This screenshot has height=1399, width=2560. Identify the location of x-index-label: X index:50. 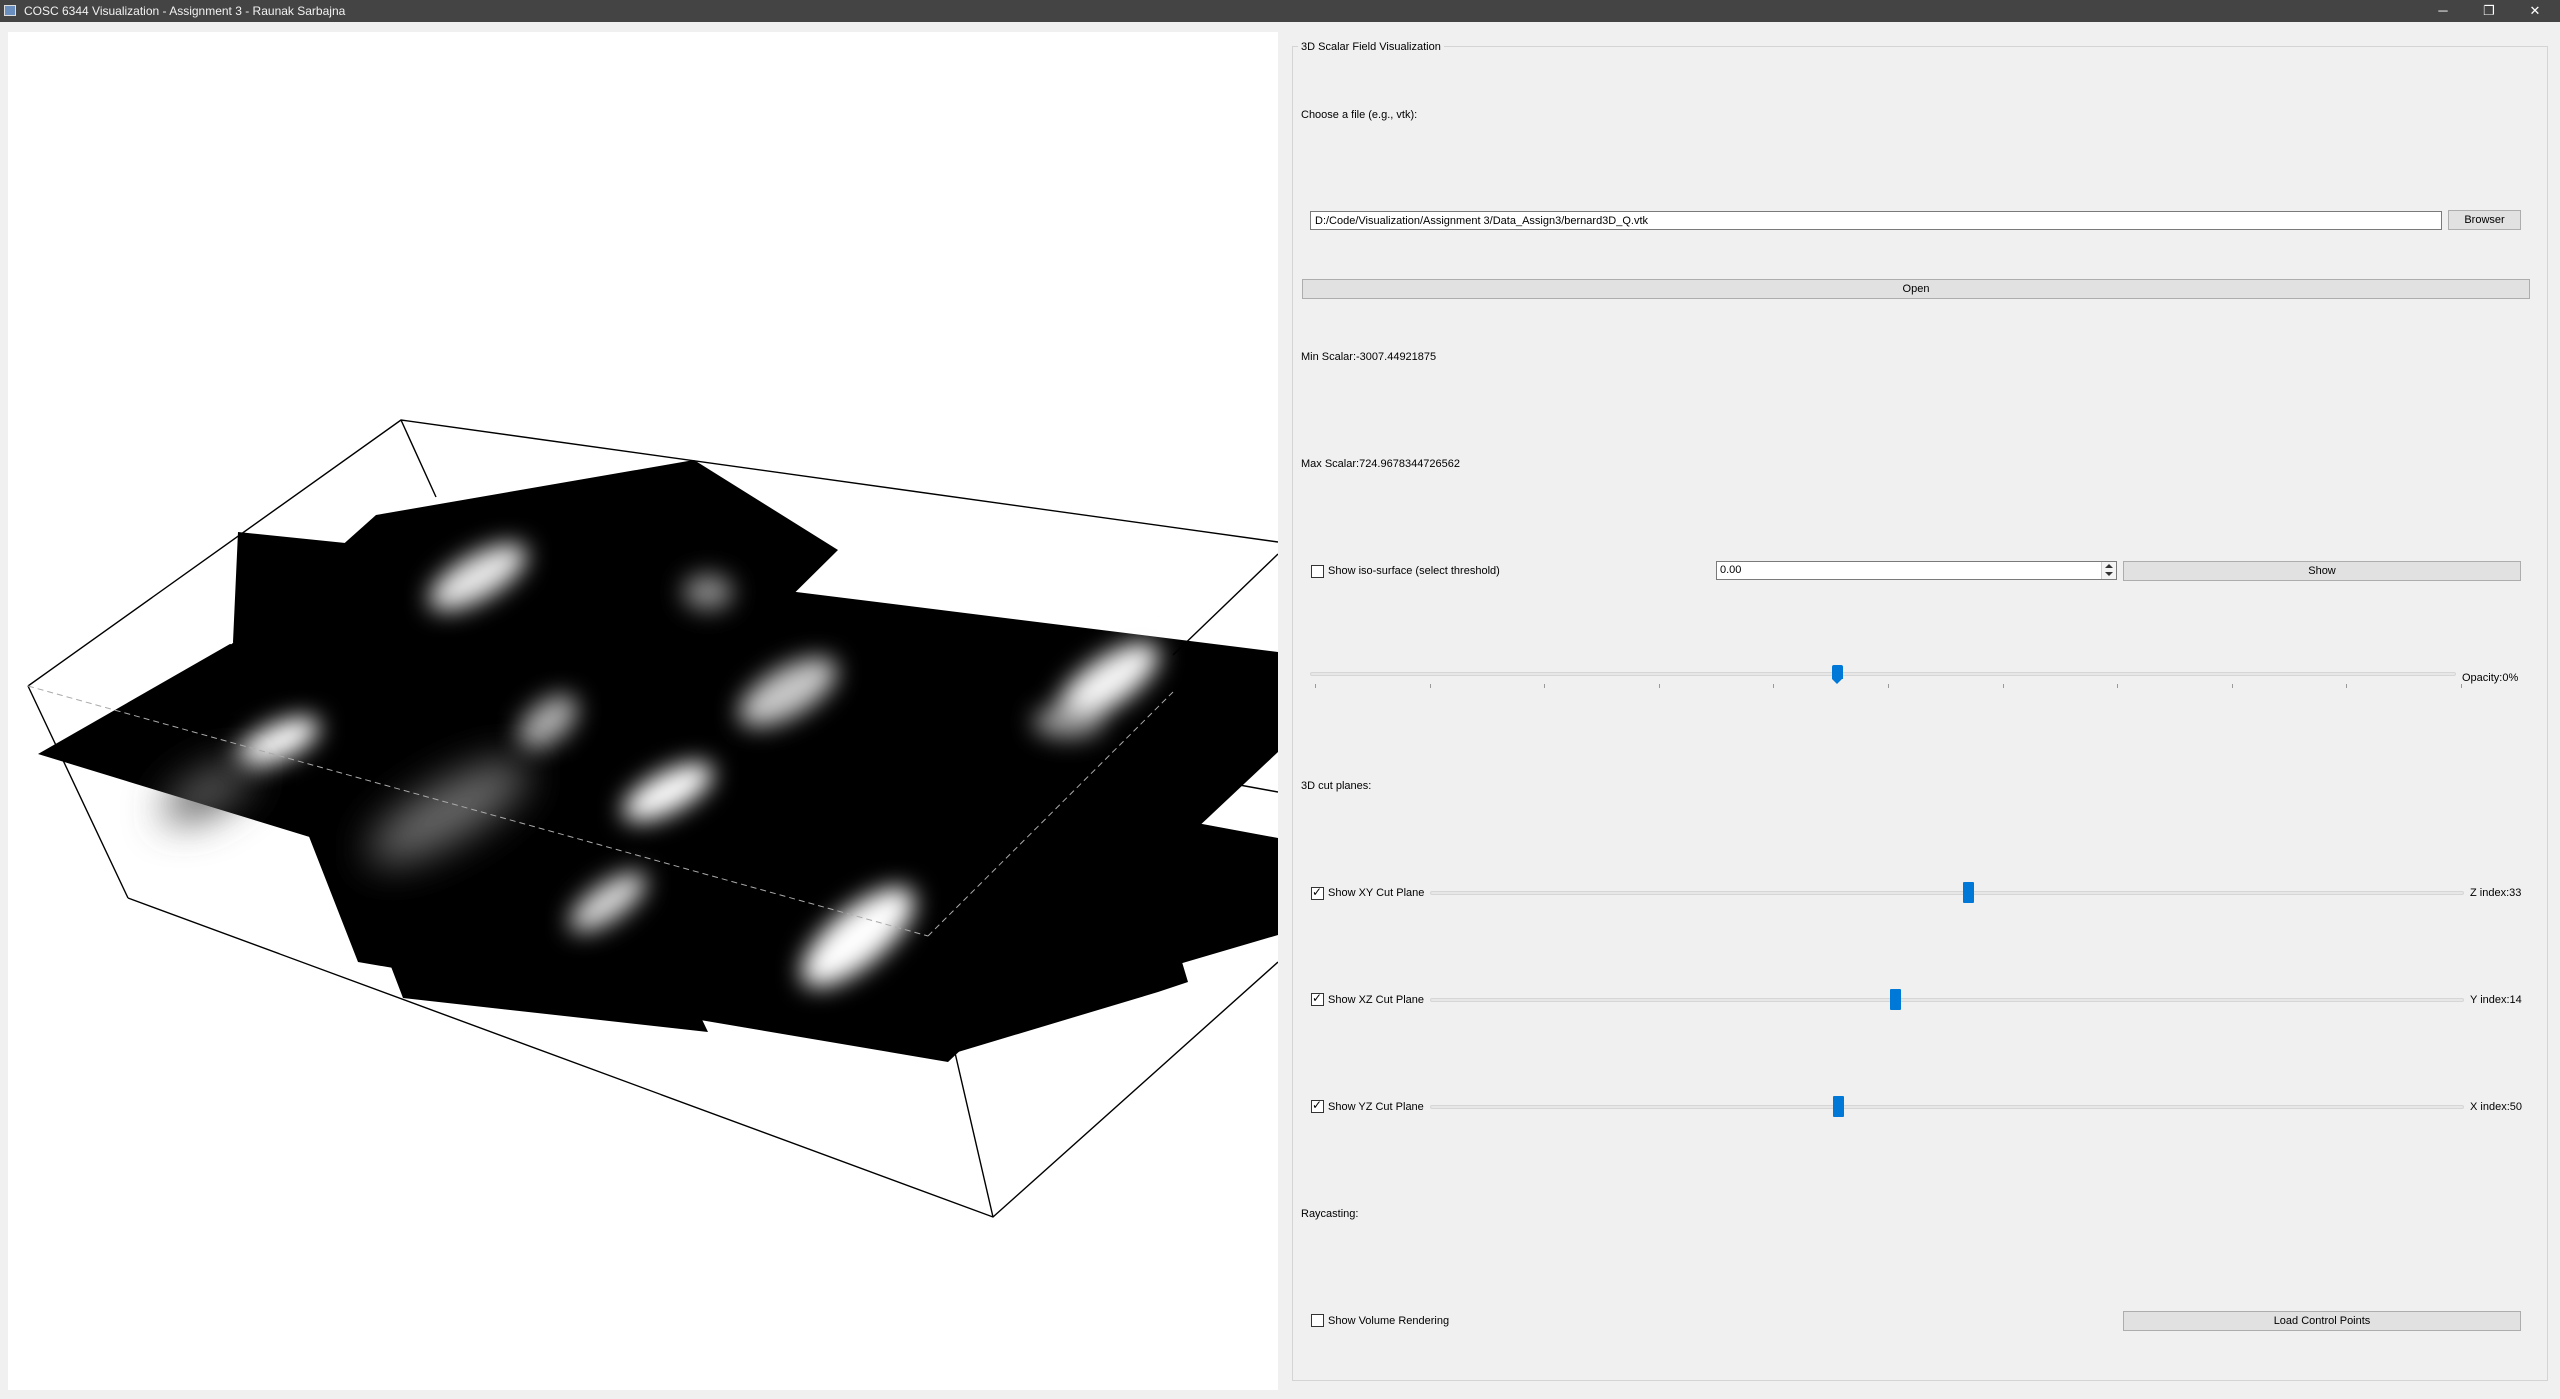
(2496, 1107).